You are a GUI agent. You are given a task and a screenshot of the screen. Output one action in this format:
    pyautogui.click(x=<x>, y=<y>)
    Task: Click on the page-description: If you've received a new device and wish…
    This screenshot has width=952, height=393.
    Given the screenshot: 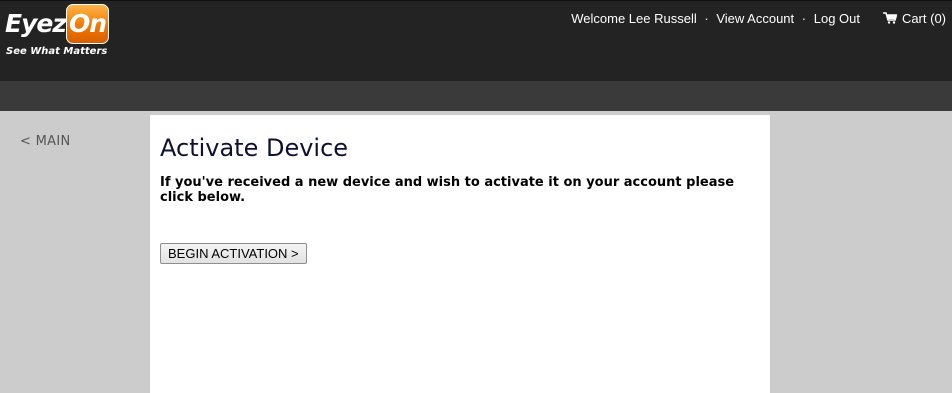 What is the action you would take?
    pyautogui.click(x=447, y=190)
    